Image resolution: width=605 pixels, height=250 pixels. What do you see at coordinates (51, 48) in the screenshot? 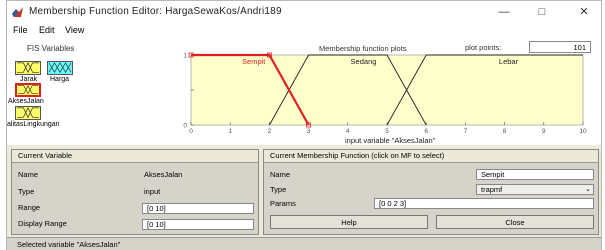
I see `fis-variables-title: FIS Variables` at bounding box center [51, 48].